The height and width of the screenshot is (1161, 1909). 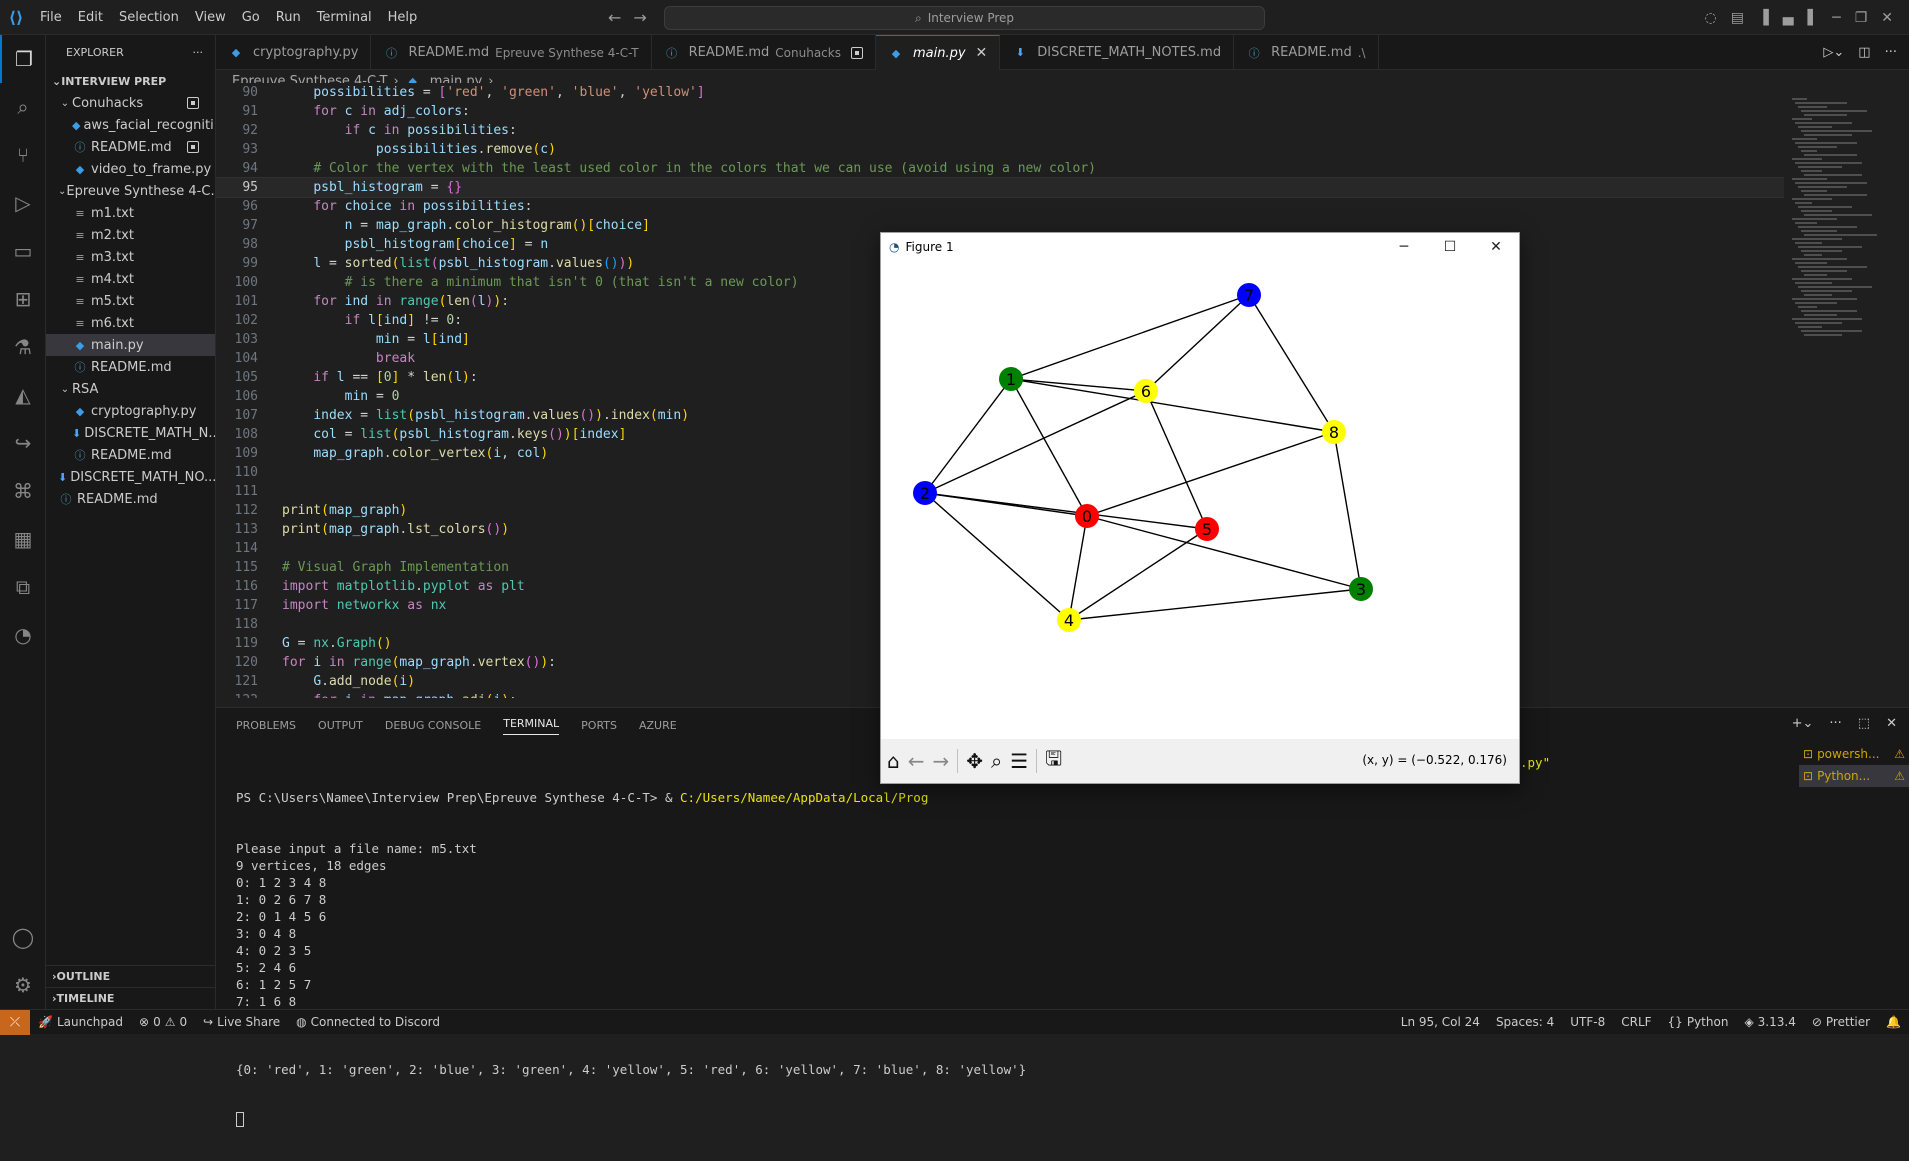 What do you see at coordinates (130, 301) in the screenshot?
I see `tree-file: ≡ m5.txt` at bounding box center [130, 301].